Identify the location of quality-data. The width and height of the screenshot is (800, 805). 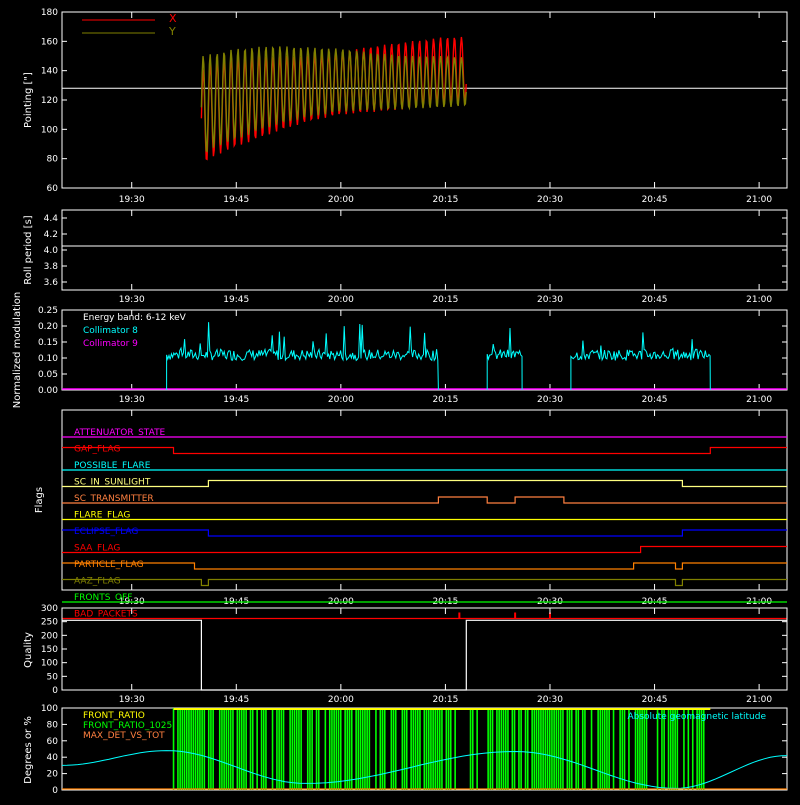
(424, 655).